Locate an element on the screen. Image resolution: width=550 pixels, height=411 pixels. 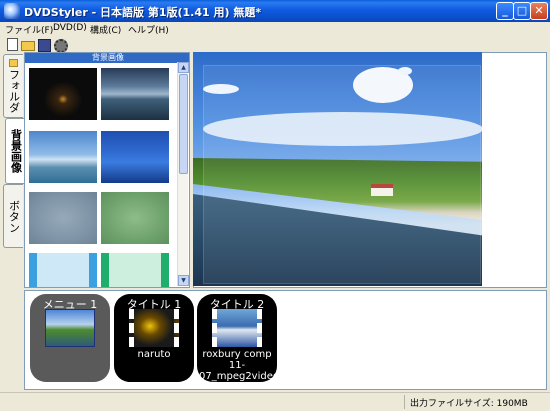
toolbar is located at coordinates (275, 45).